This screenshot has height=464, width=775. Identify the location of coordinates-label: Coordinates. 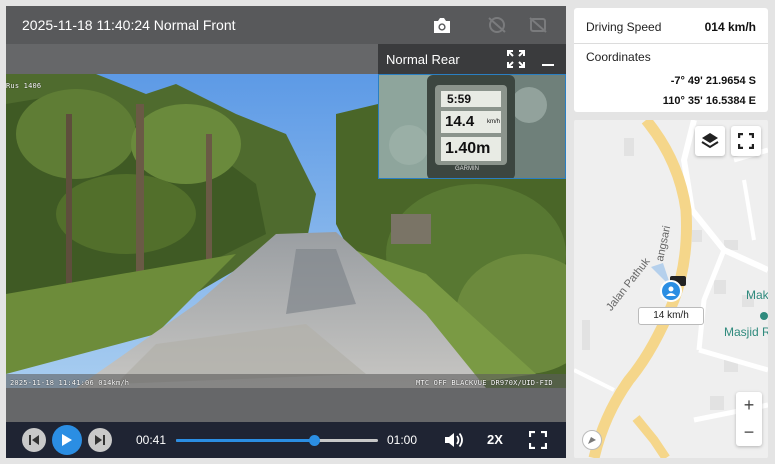
(618, 57).